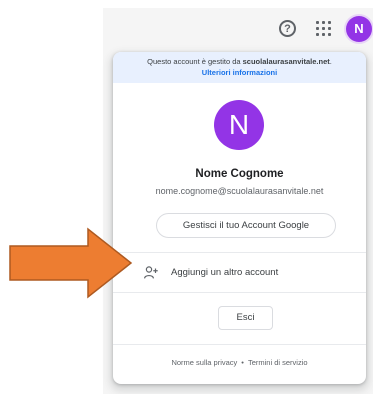 This screenshot has height=394, width=373. Describe the element at coordinates (239, 72) in the screenshot. I see `learn-more-link: Ulteriori informazioni` at that location.